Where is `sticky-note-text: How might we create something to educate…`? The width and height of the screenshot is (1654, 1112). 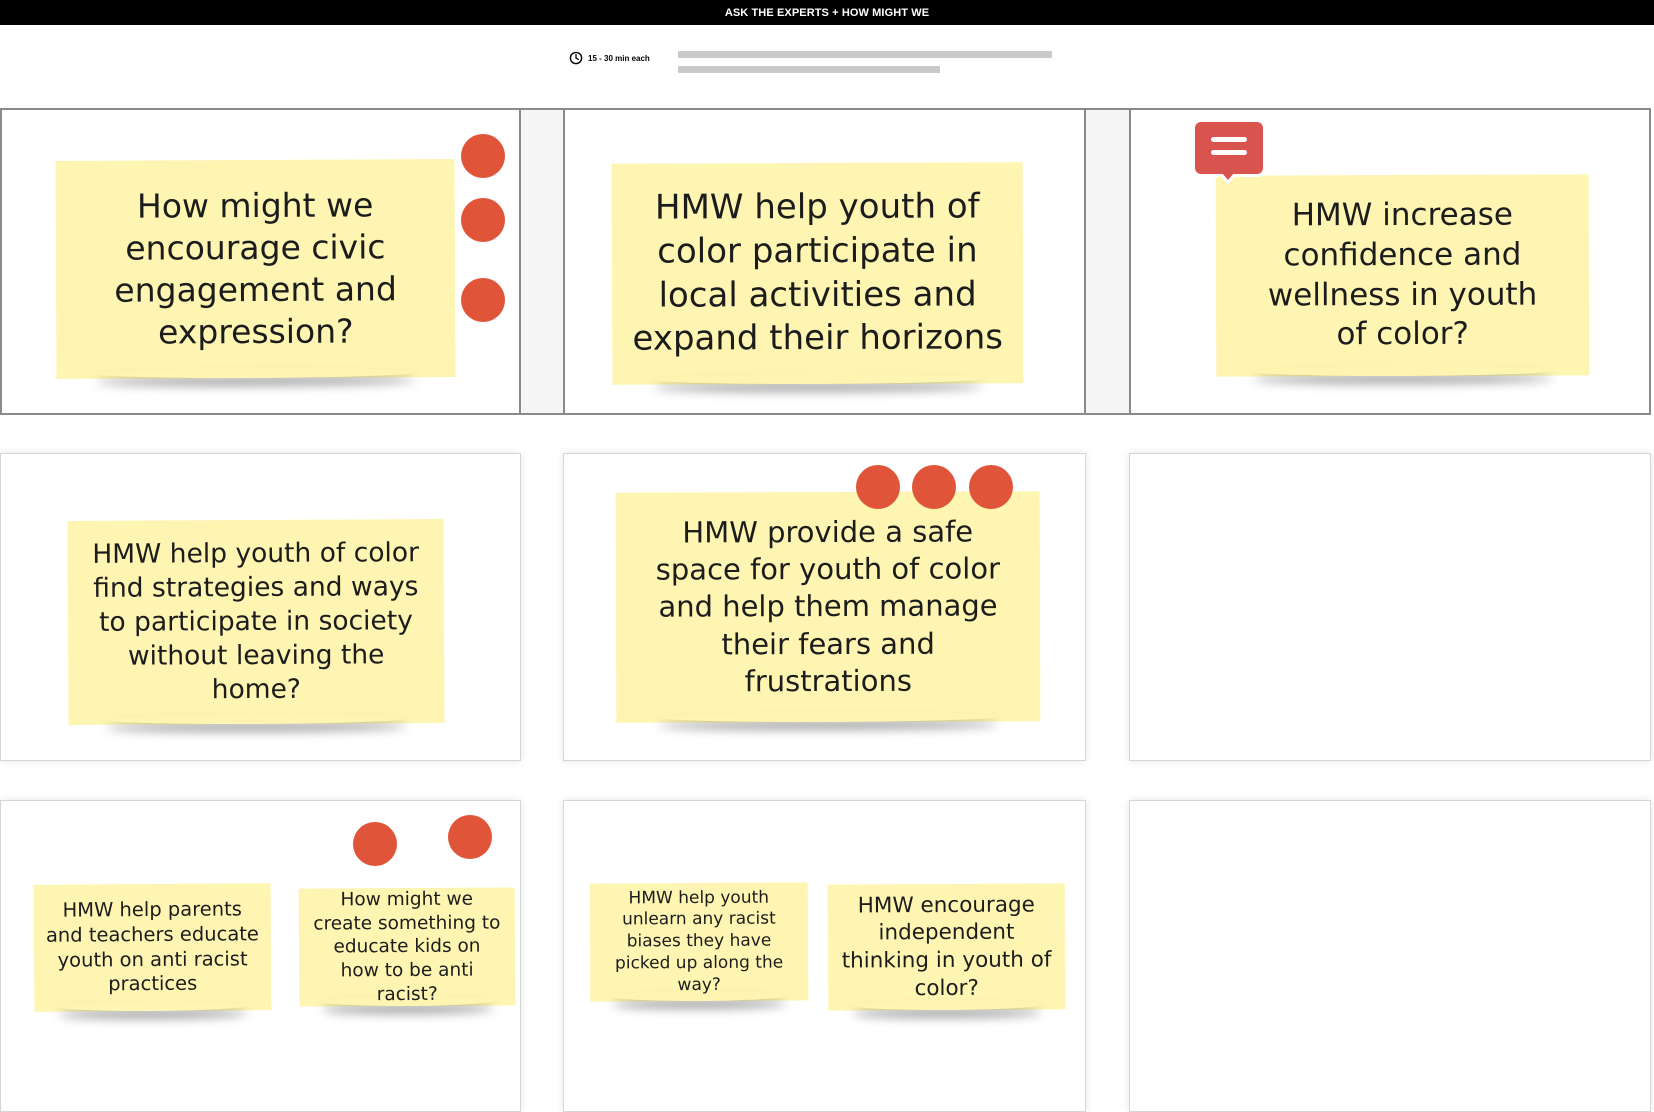
sticky-note-text: How might we create something to educate… is located at coordinates (407, 946).